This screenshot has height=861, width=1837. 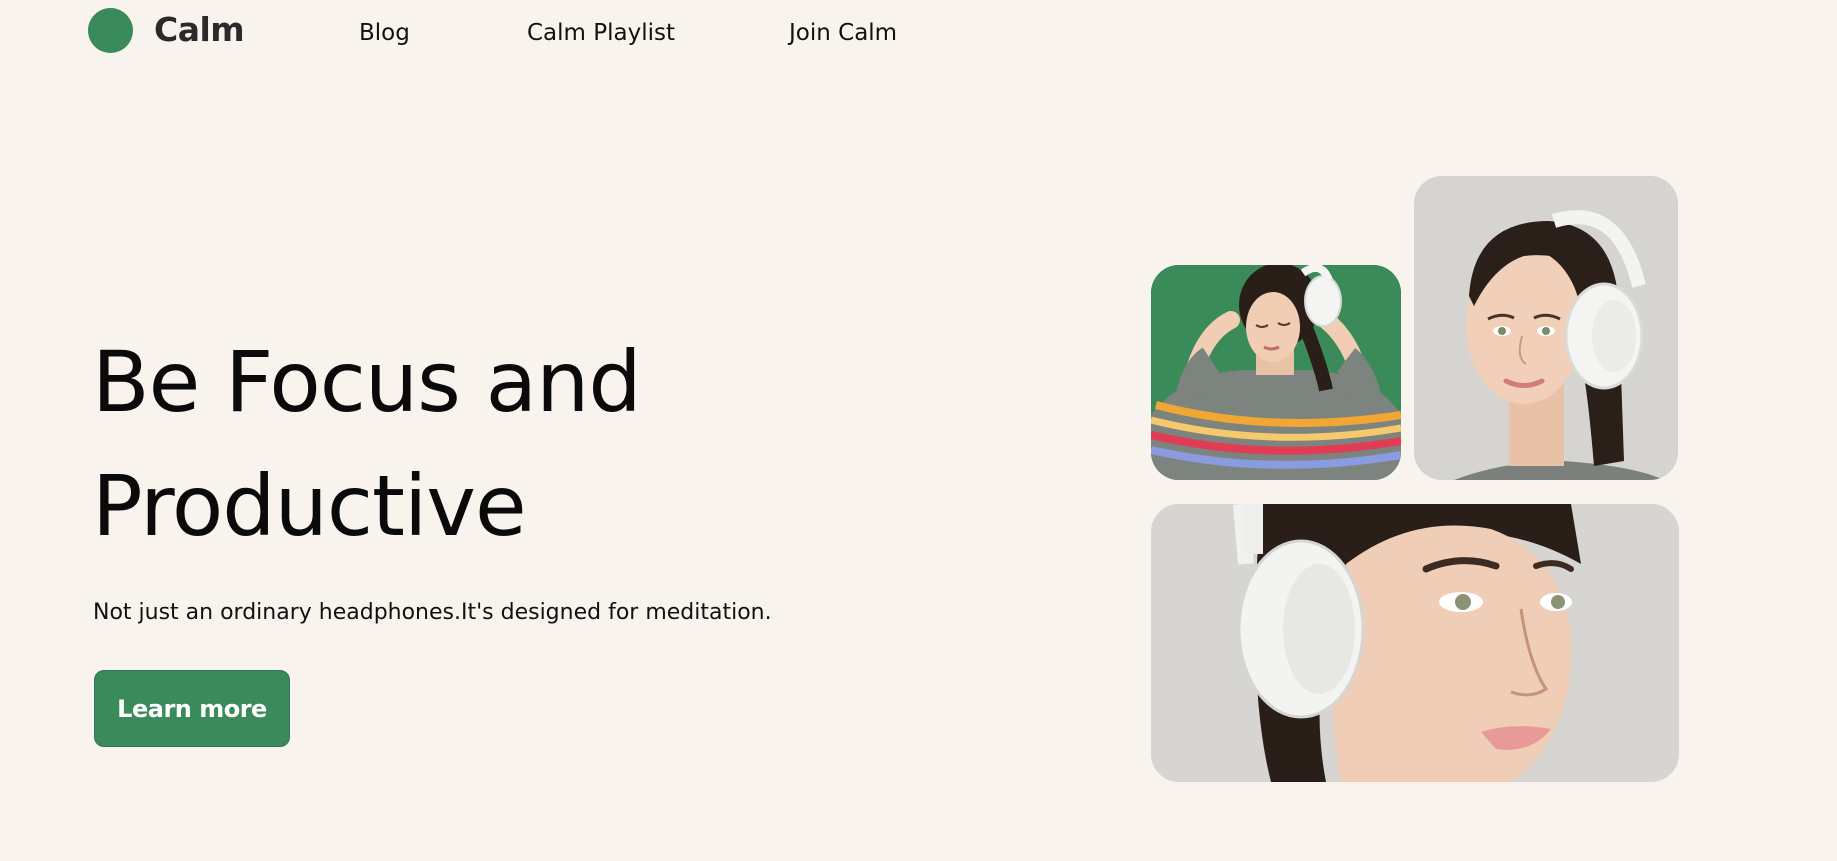 What do you see at coordinates (199, 29) in the screenshot?
I see `brand-logo-text: Calm` at bounding box center [199, 29].